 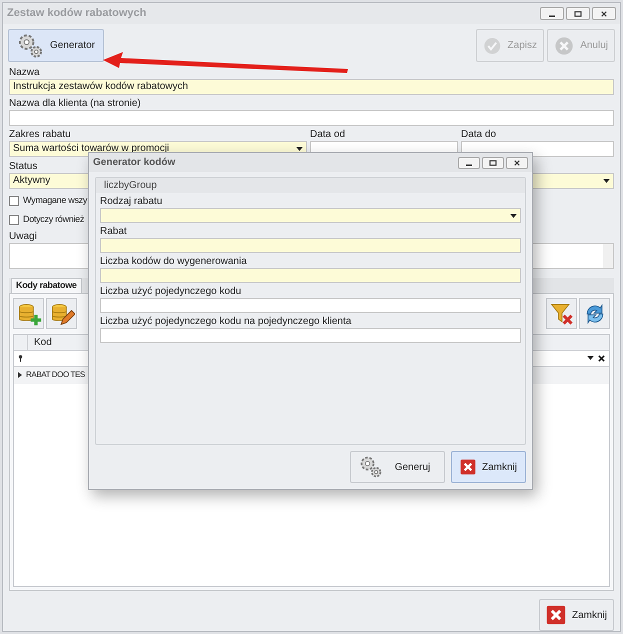 I want to click on close-button: Zamknij, so click(x=576, y=615).